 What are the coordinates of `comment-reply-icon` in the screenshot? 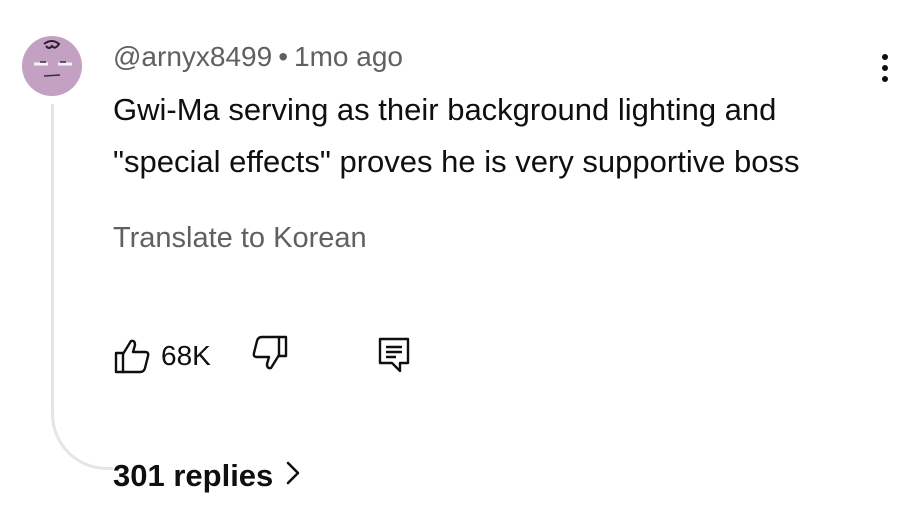 It's located at (394, 355).